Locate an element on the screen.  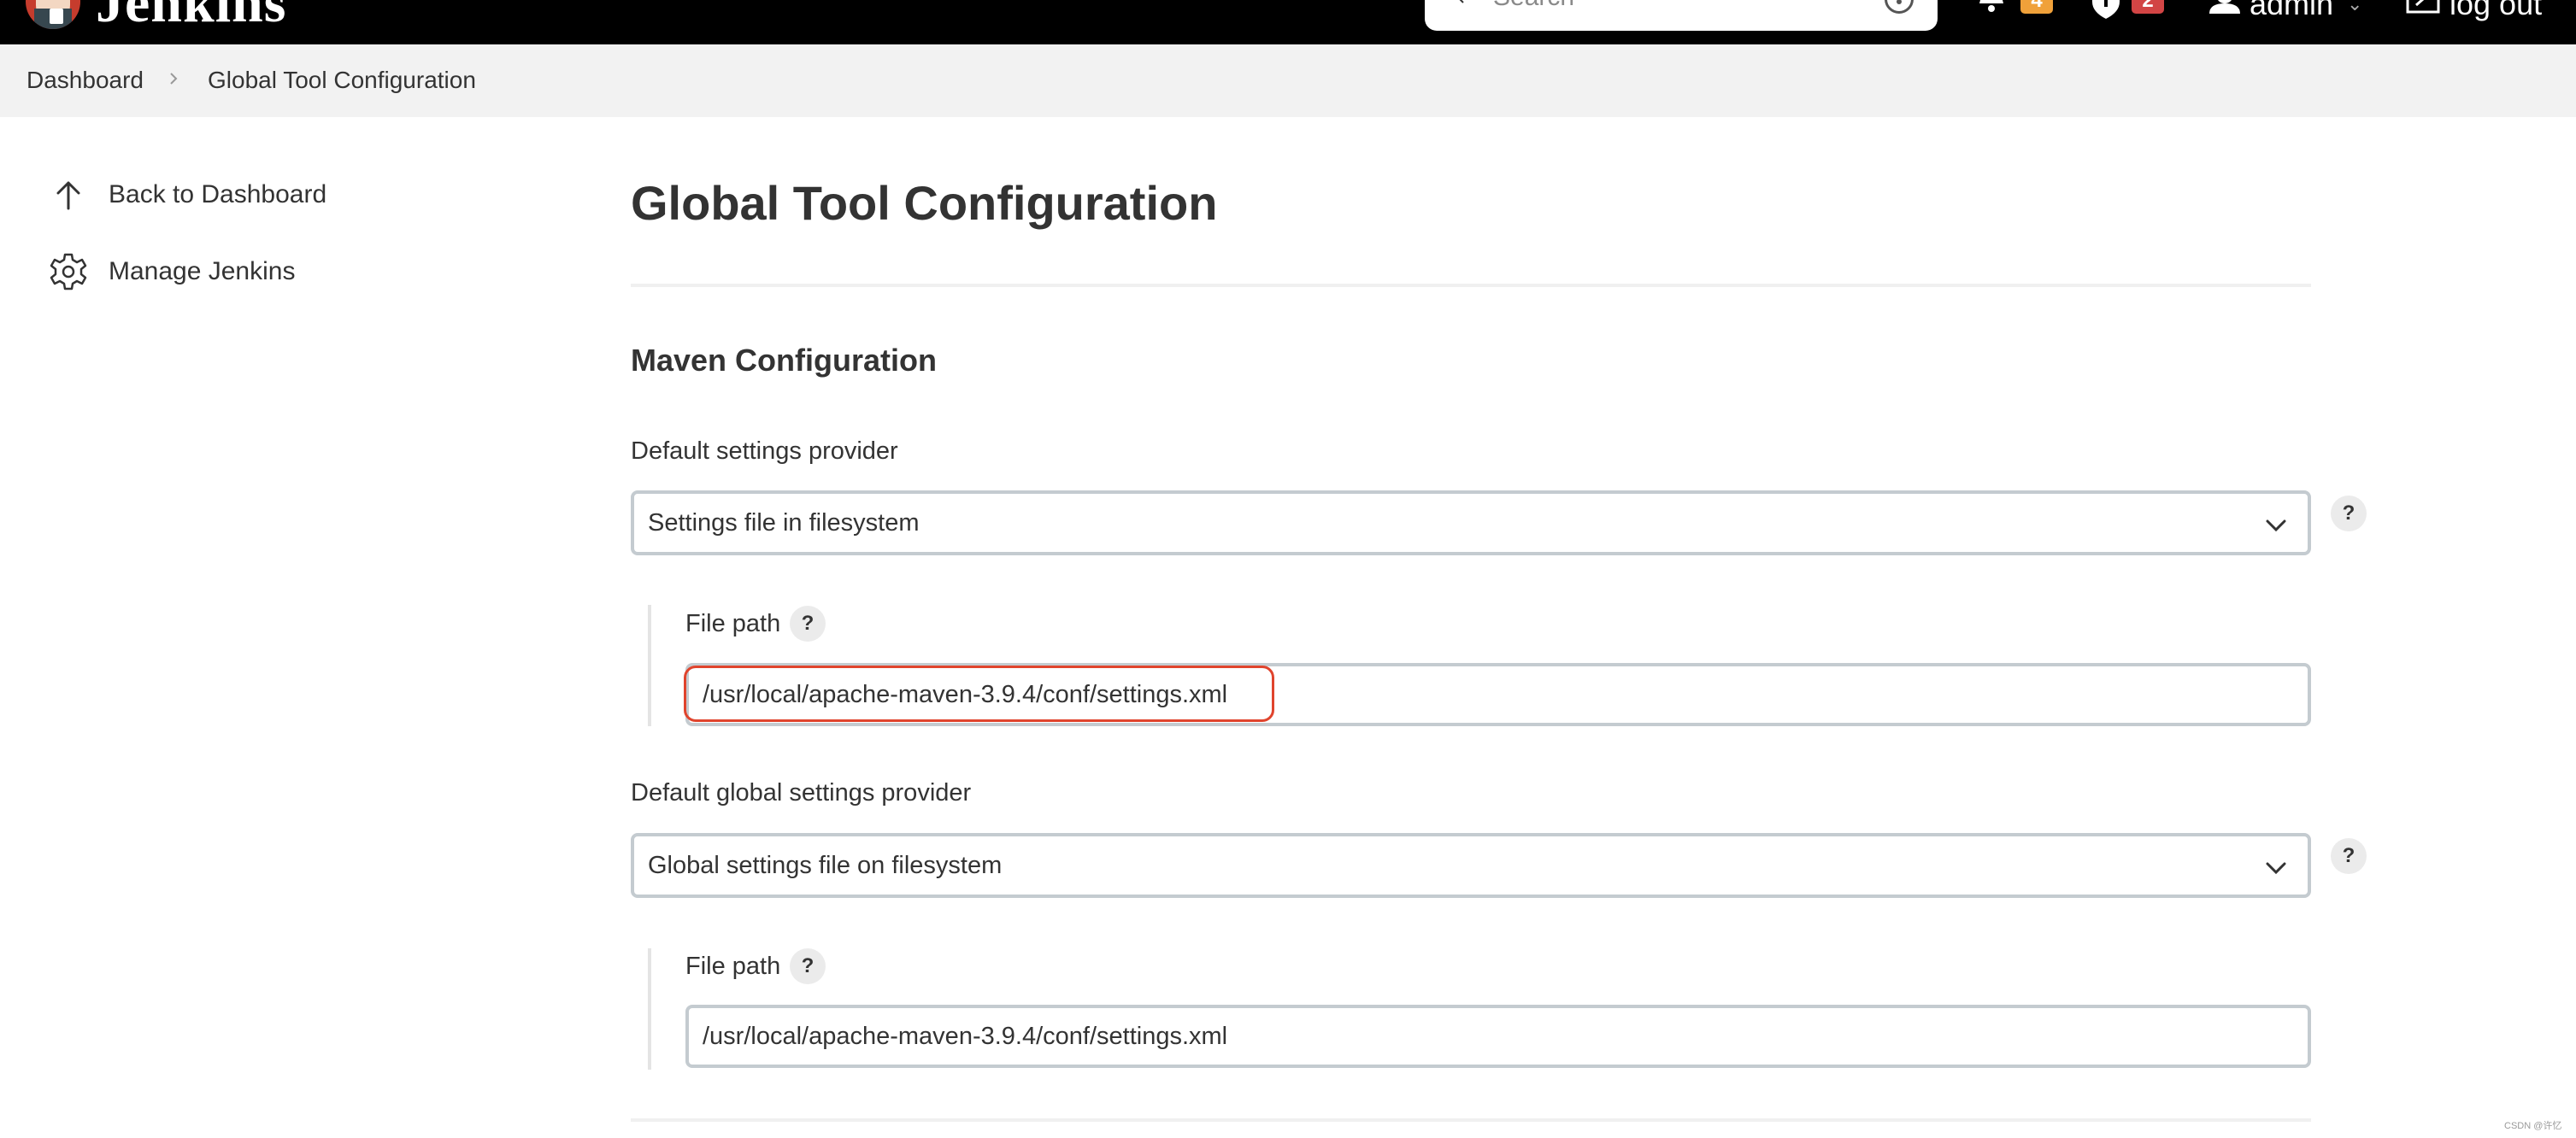
sidebar-item-back-to-dashboard: Back to Dashboard is located at coordinates (287, 200).